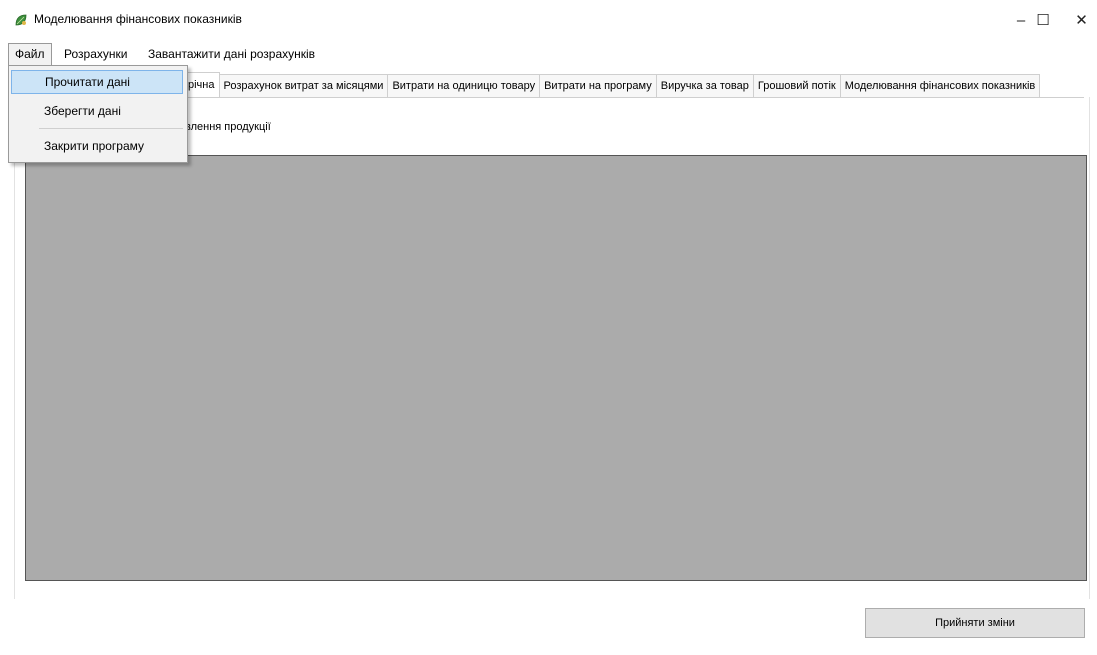 The image size is (1097, 655). What do you see at coordinates (201, 84) in the screenshot?
I see `tab-annual: річна` at bounding box center [201, 84].